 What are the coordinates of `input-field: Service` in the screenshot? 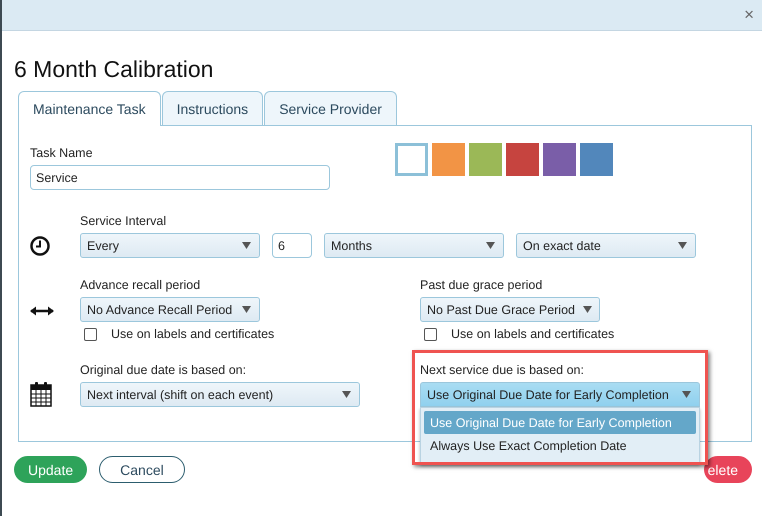 It's located at (180, 177).